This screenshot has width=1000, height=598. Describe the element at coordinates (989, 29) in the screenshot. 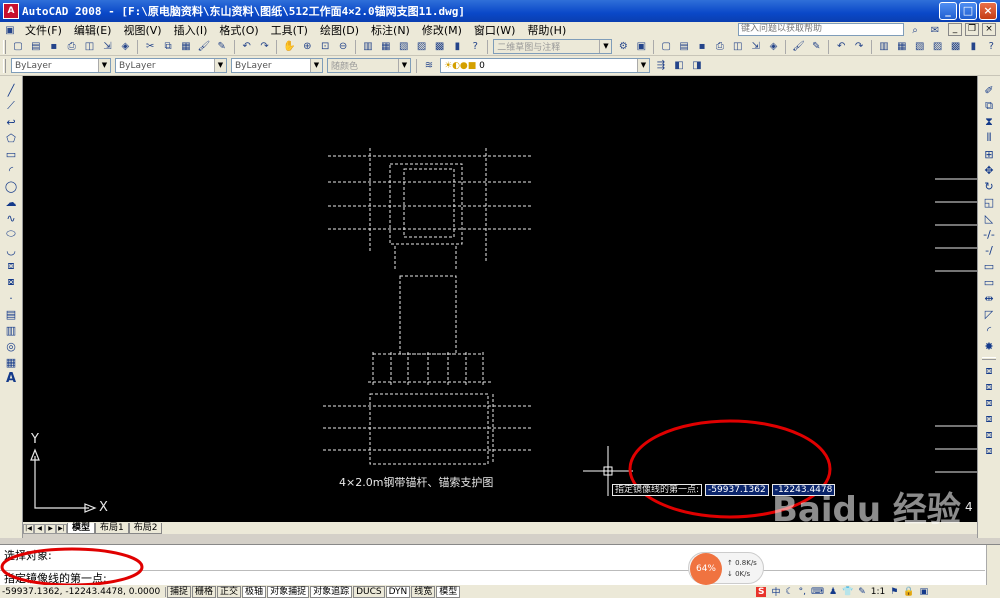

I see `doc-close-button: ×` at that location.